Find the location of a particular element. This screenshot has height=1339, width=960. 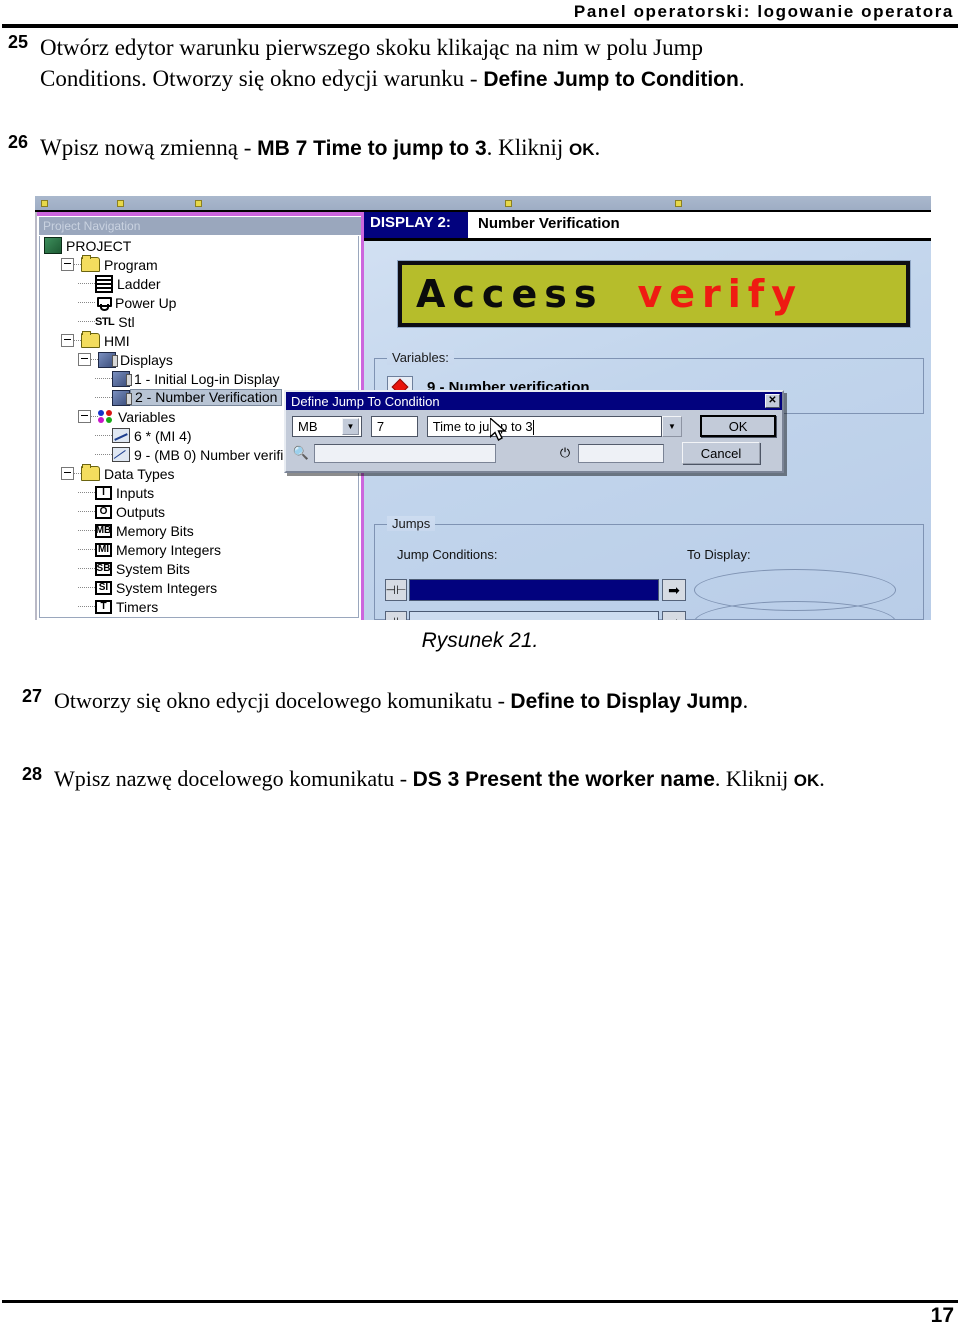

ladder-icon is located at coordinates (104, 283).